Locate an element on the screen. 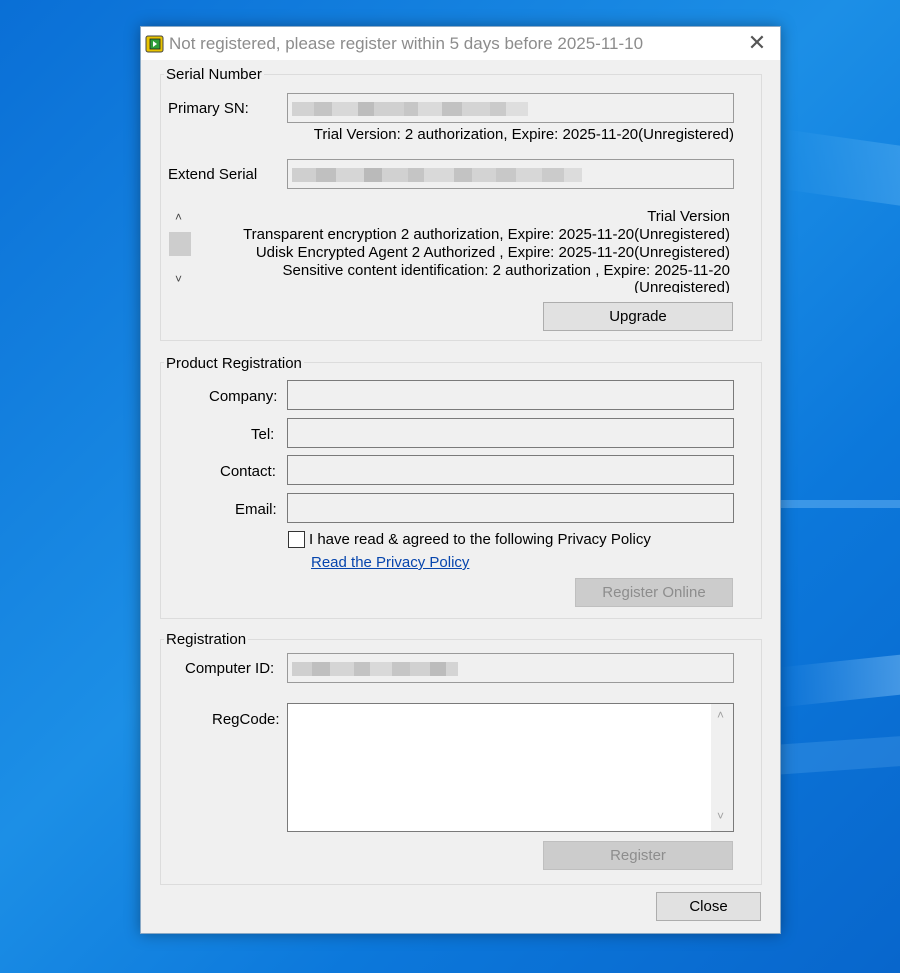 The image size is (900, 973). regcode-label: RegCode: is located at coordinates (246, 719).